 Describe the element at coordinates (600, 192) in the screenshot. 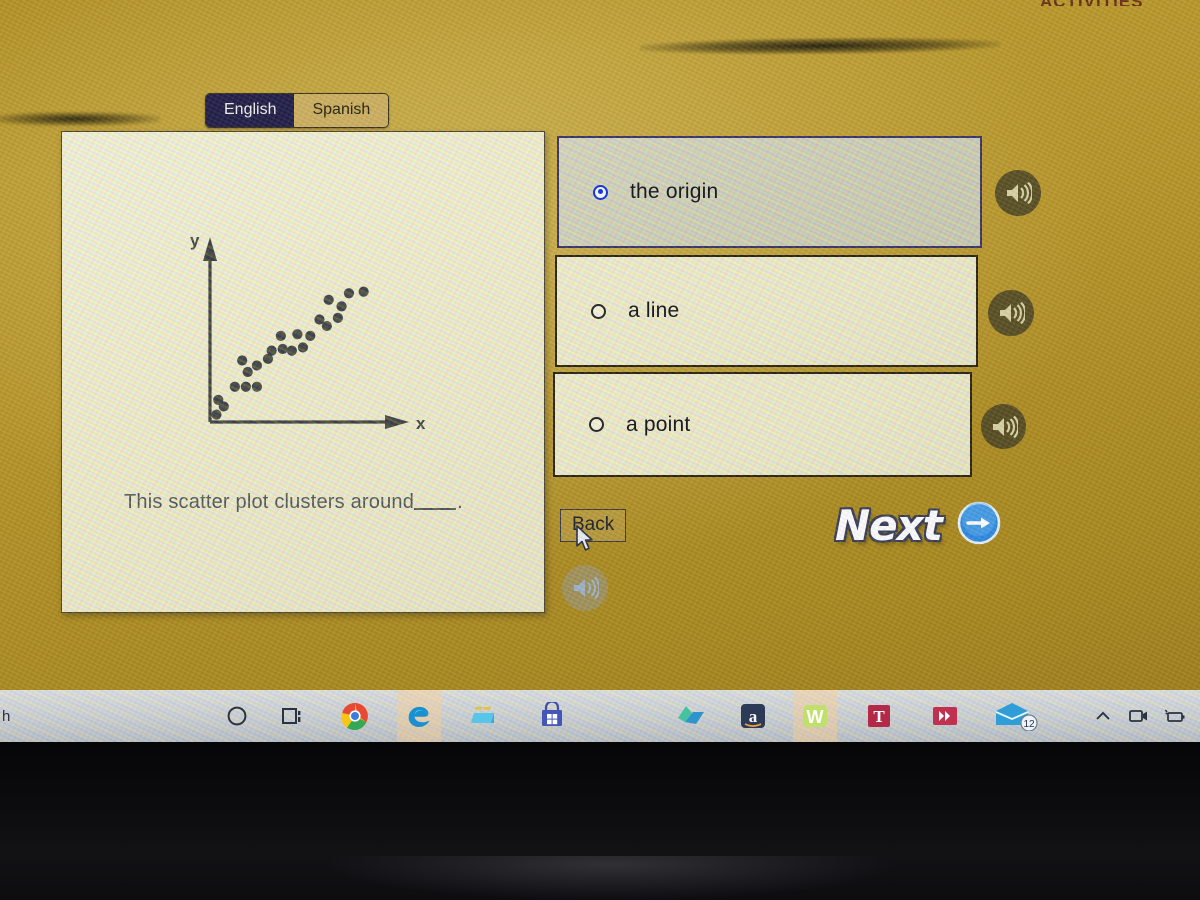

I see `radio-button-the-origin` at that location.